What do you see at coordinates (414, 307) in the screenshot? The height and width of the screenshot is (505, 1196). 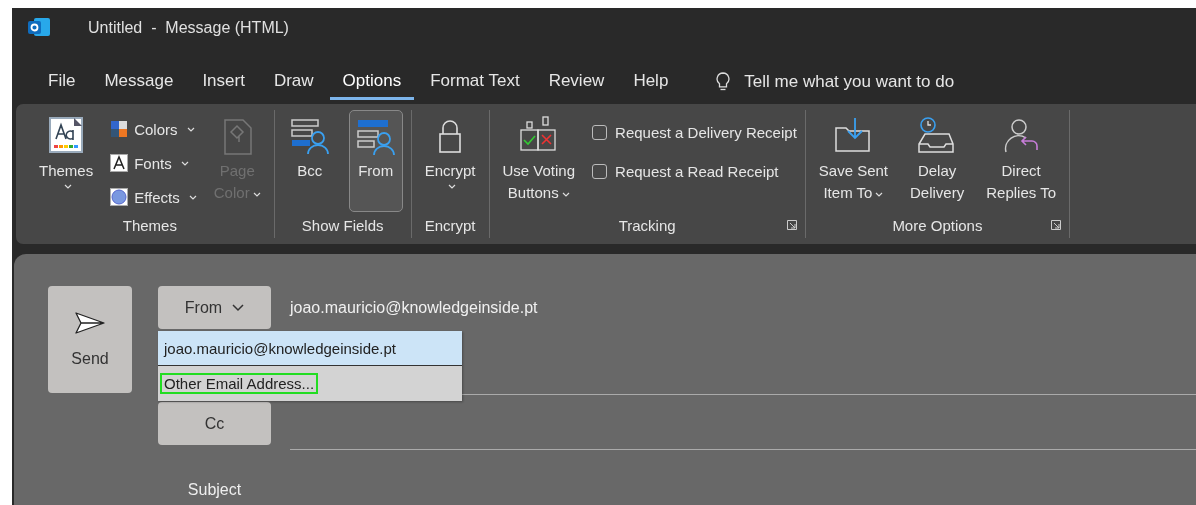 I see `sender-address: joao.mauricio@knowledgeinside.pt` at bounding box center [414, 307].